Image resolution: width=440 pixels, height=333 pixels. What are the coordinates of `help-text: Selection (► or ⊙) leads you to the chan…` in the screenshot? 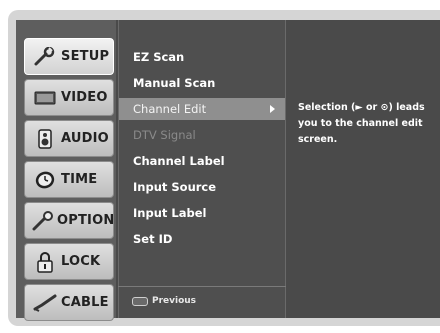 It's located at (361, 123).